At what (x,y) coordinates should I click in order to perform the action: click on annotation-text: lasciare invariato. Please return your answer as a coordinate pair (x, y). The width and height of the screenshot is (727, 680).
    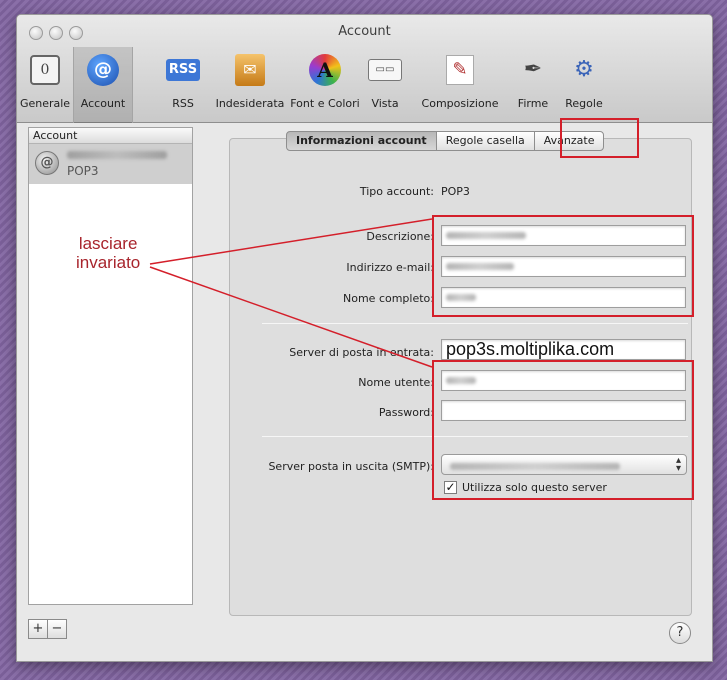
    Looking at the image, I should click on (108, 253).